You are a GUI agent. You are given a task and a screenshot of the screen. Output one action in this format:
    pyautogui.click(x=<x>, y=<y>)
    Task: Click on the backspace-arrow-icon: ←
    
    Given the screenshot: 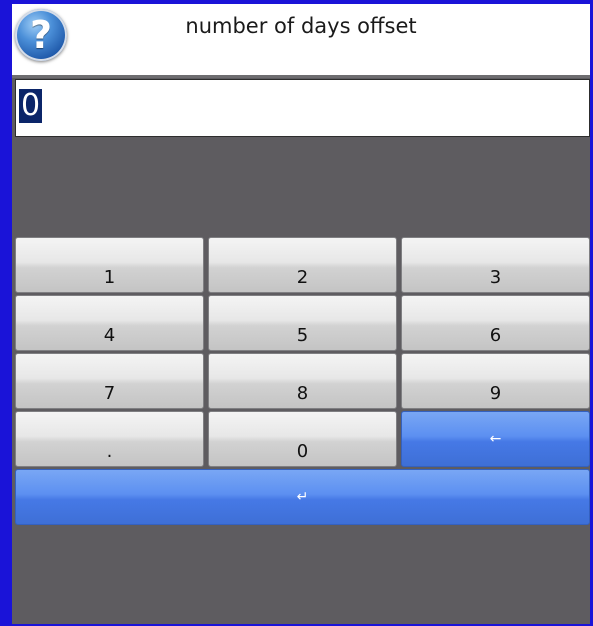 What is the action you would take?
    pyautogui.click(x=495, y=439)
    